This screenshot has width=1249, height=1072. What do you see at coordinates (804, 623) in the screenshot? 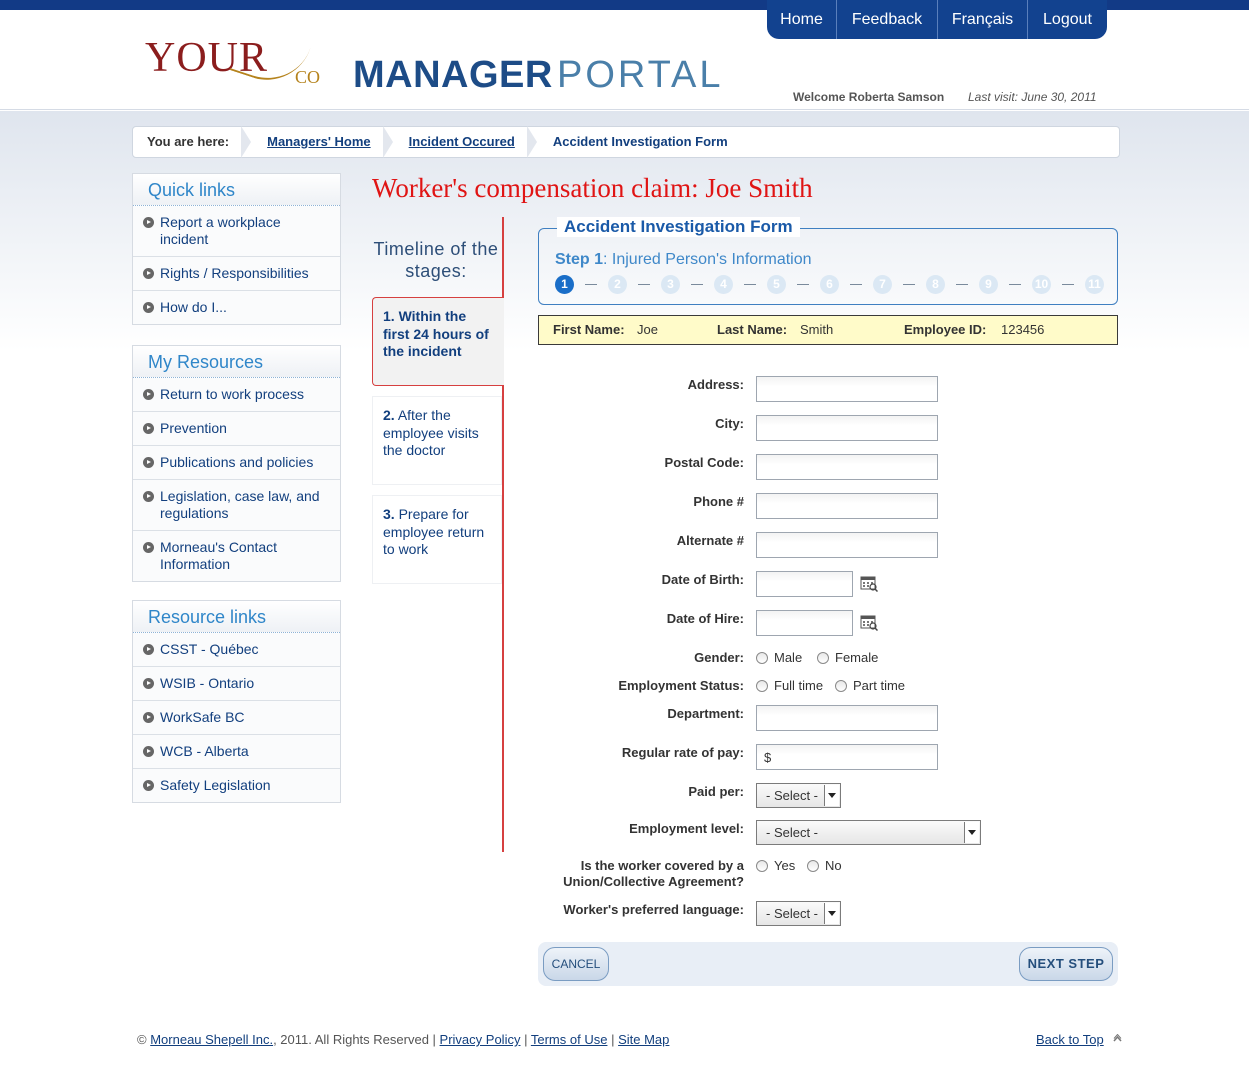
I see `date-of-hire-input` at bounding box center [804, 623].